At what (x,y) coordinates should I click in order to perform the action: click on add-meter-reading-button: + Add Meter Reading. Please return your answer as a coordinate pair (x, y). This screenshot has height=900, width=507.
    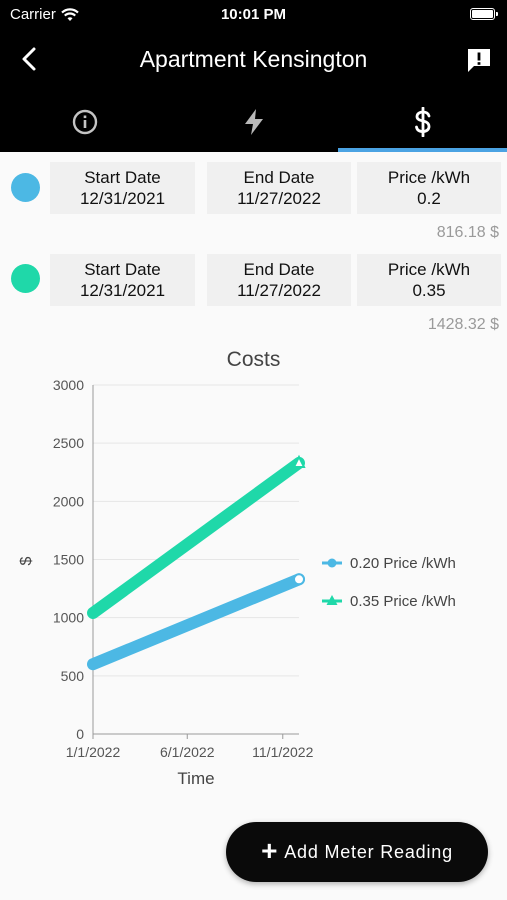
    Looking at the image, I should click on (357, 852).